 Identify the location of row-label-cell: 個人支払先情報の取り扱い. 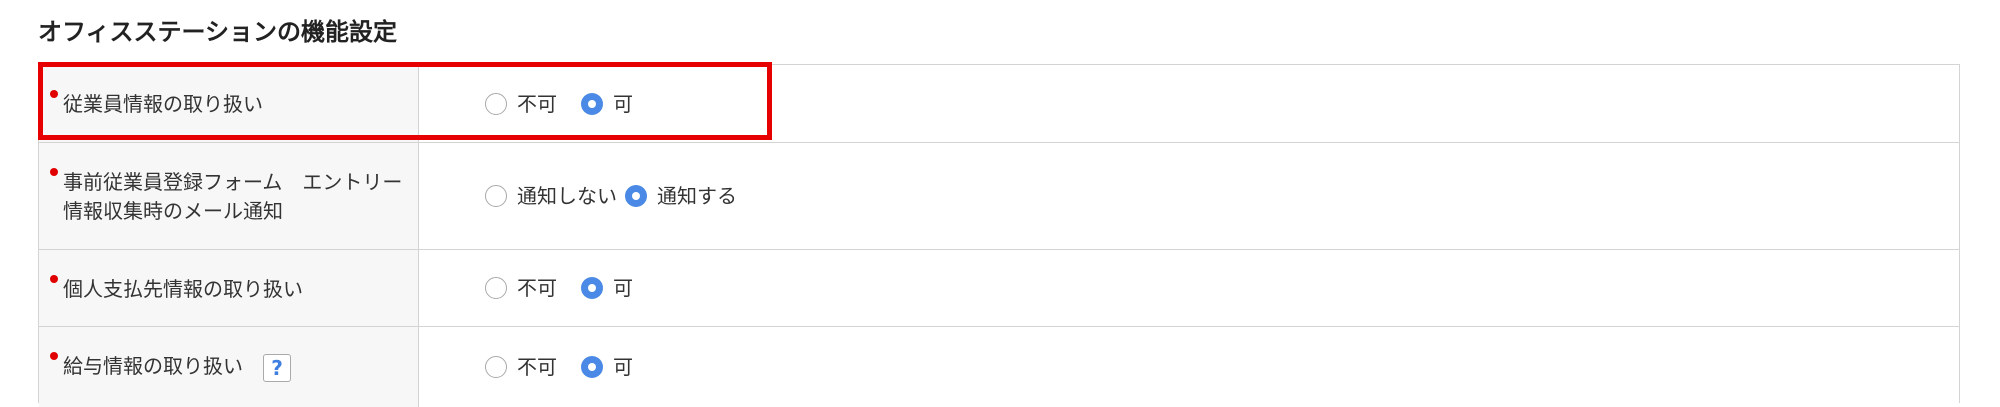
(229, 288).